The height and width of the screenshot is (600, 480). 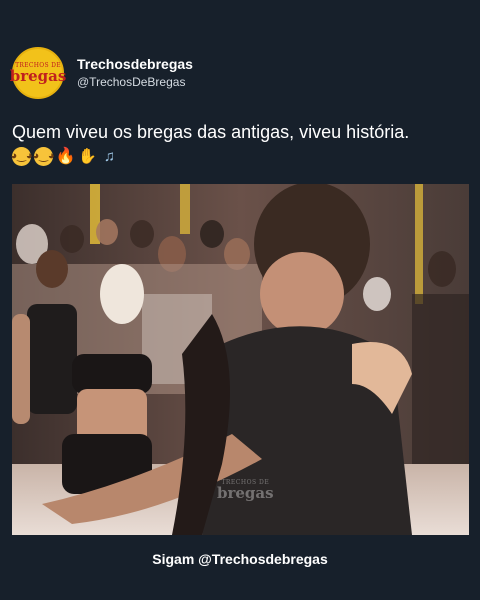 I want to click on emoji-row: ◕‿◕ ◕‿◕ 🔥 ✋ ♫, so click(x=64, y=156).